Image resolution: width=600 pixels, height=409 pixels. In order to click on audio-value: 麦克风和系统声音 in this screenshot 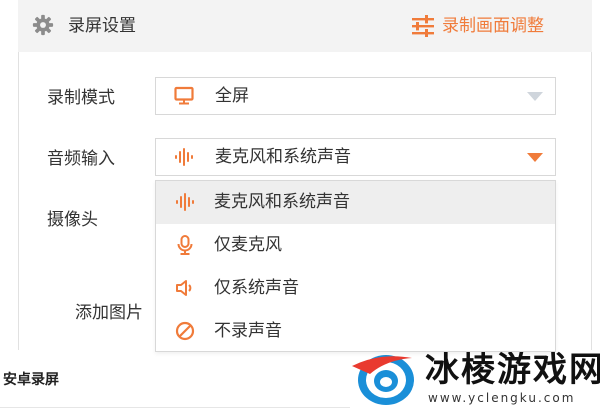, I will do `click(283, 157)`.